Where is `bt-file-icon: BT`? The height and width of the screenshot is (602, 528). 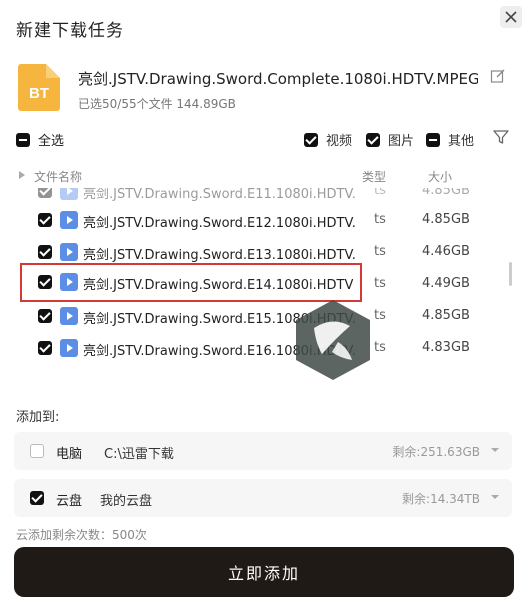
bt-file-icon: BT is located at coordinates (39, 87).